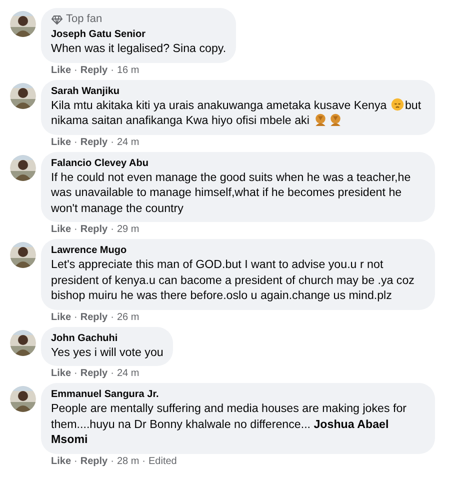 This screenshot has height=481, width=469. I want to click on author-name: Sarah Wanjiku, so click(238, 91).